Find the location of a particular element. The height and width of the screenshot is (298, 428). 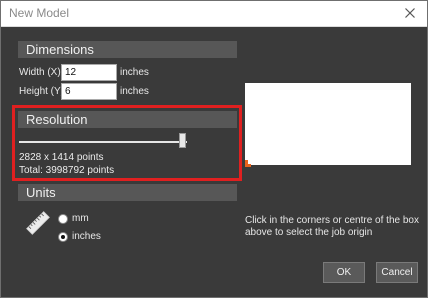

mm-label: mm is located at coordinates (80, 218).